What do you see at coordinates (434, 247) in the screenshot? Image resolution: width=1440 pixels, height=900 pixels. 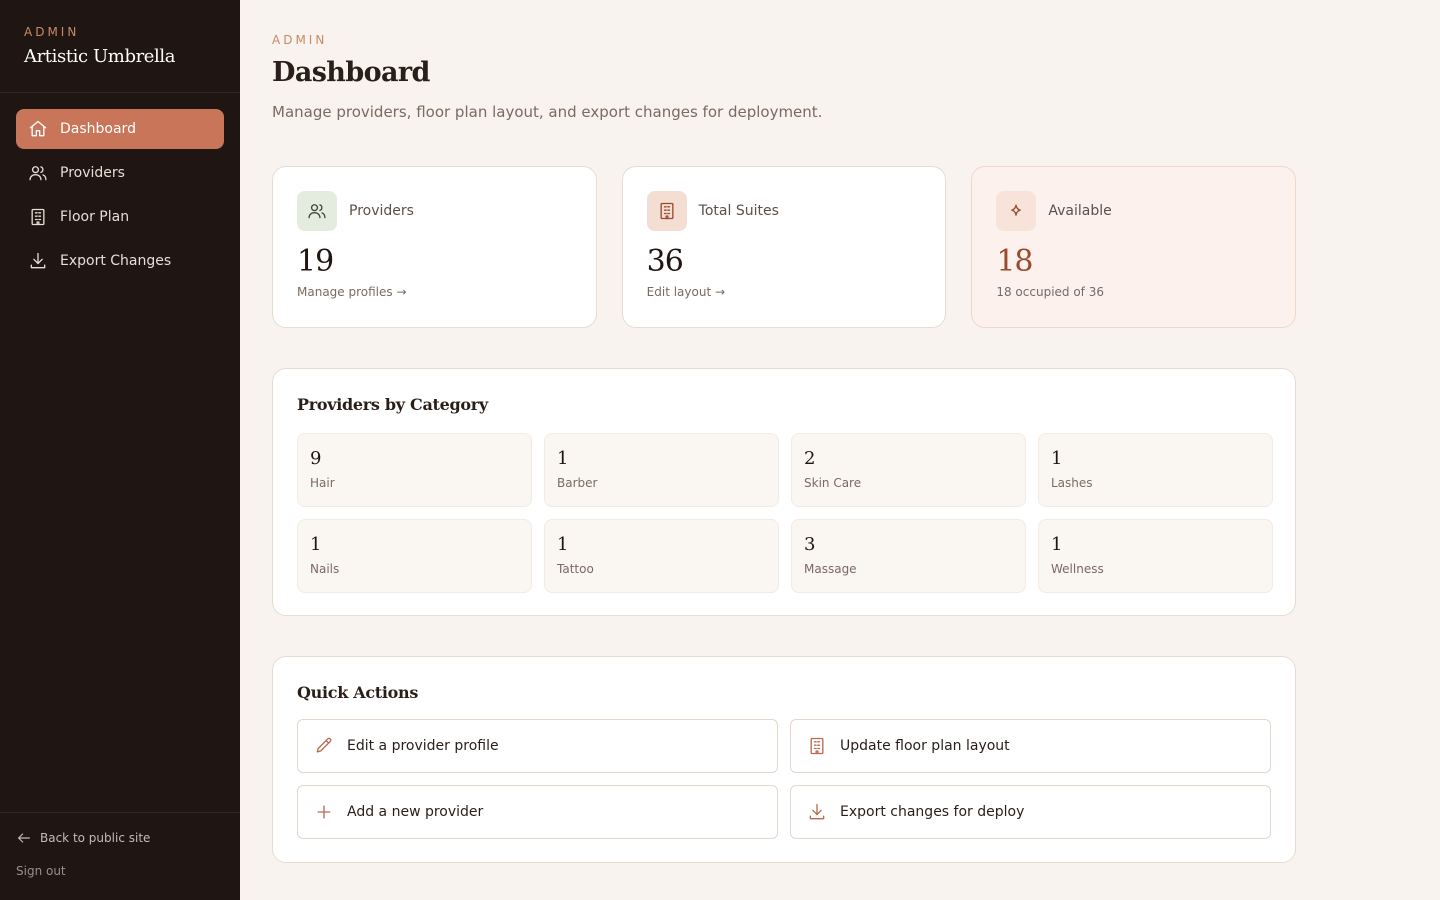 I see `stat-card-providers: Providers 19 Manage profiles →` at bounding box center [434, 247].